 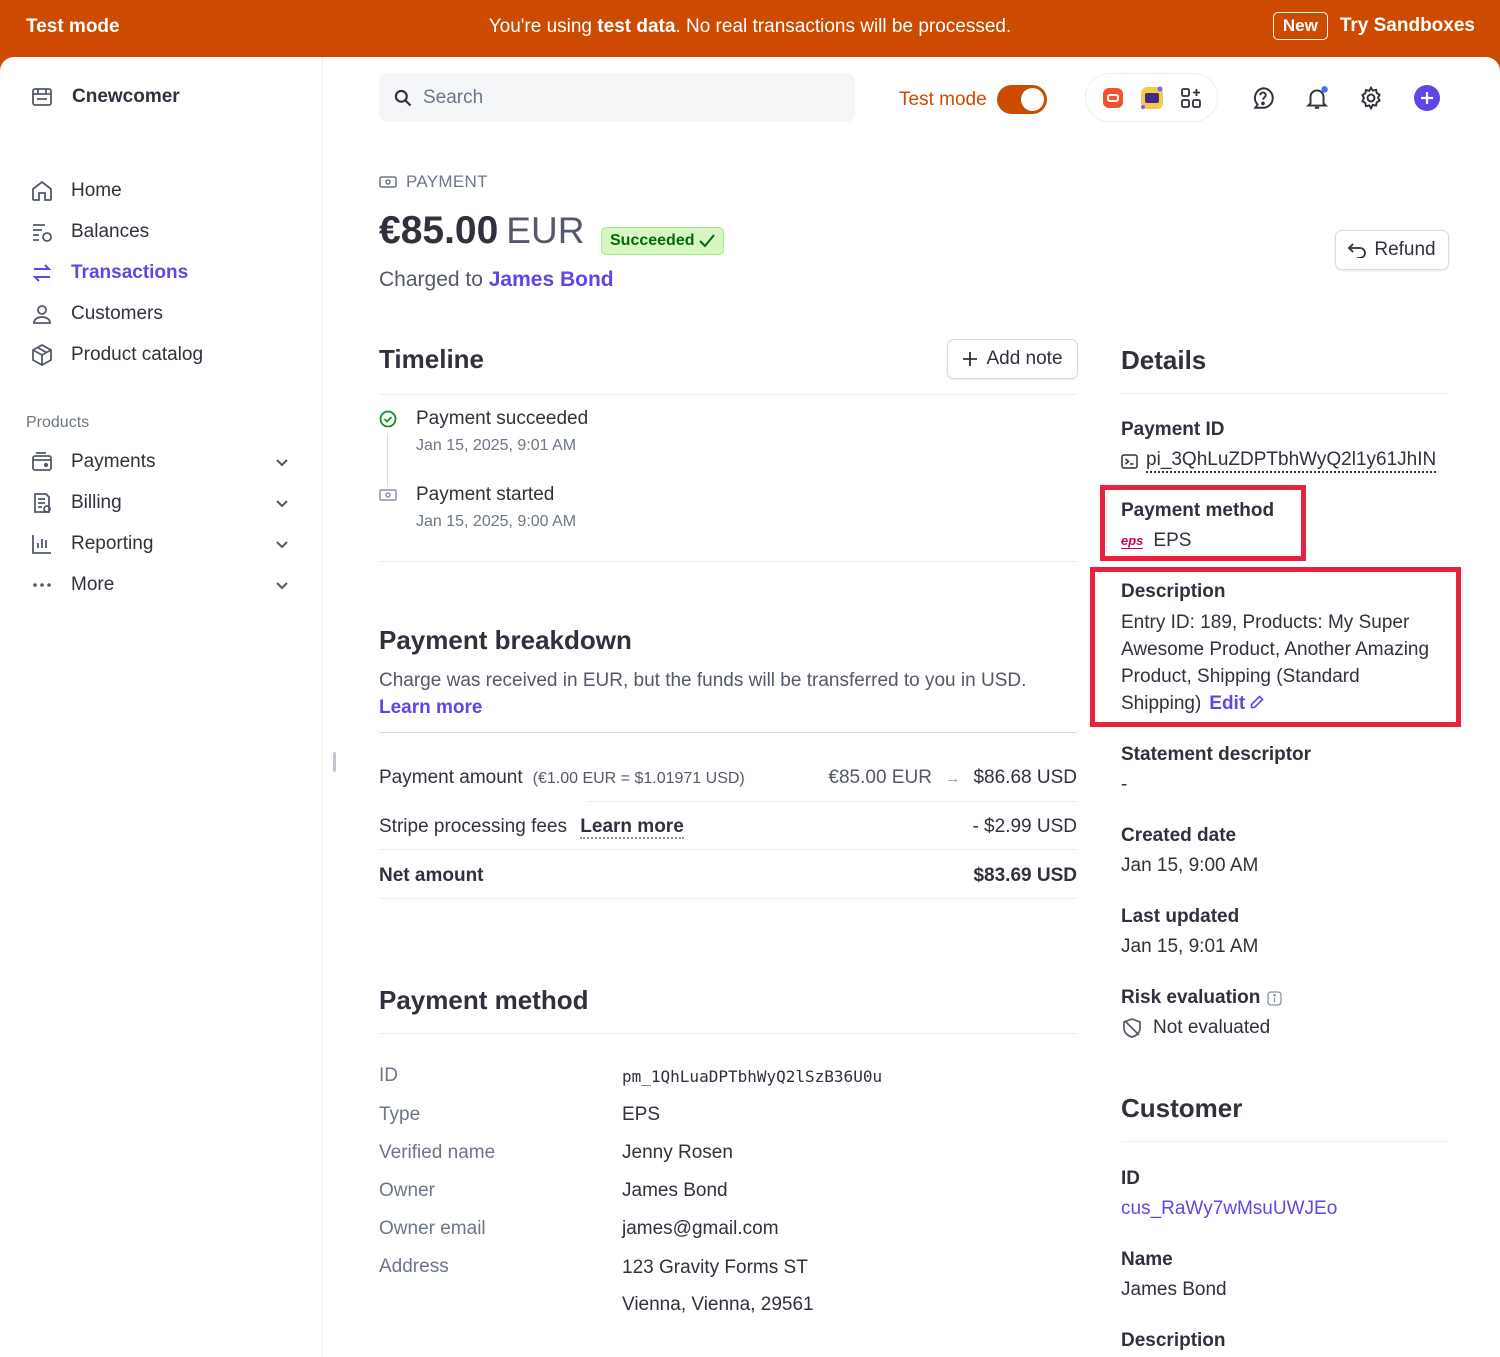 I want to click on products-section-label: Products, so click(x=58, y=422).